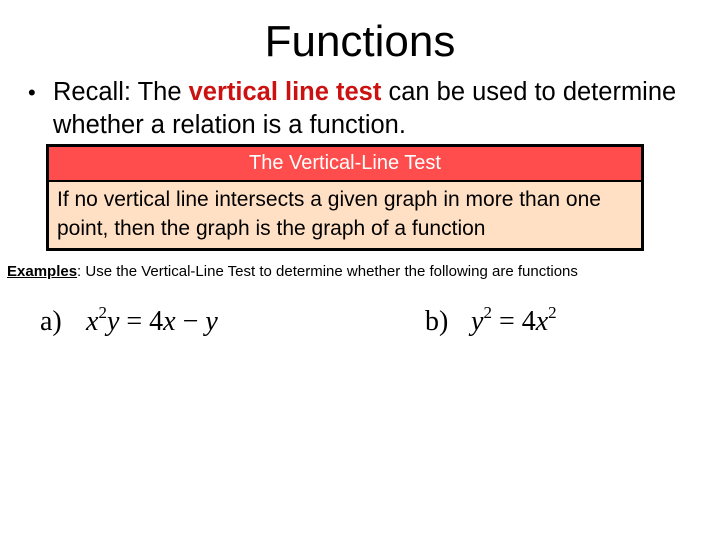 This screenshot has height=540, width=720. What do you see at coordinates (51, 321) in the screenshot?
I see `equation-a-label: a)` at bounding box center [51, 321].